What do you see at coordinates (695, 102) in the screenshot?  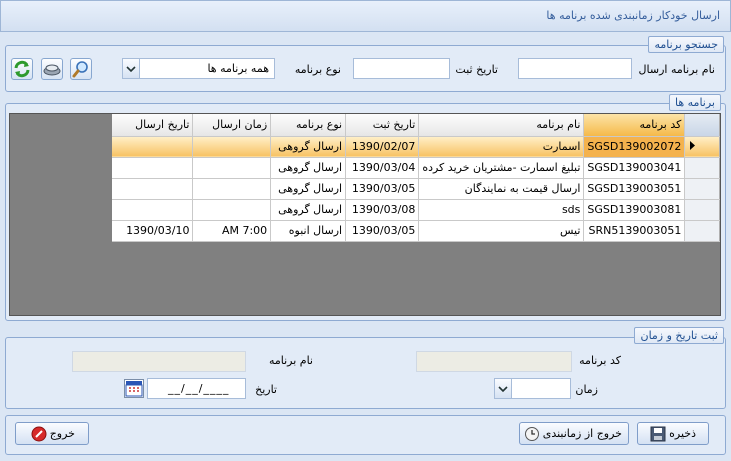 I see `programs-legend: برنامه ها` at bounding box center [695, 102].